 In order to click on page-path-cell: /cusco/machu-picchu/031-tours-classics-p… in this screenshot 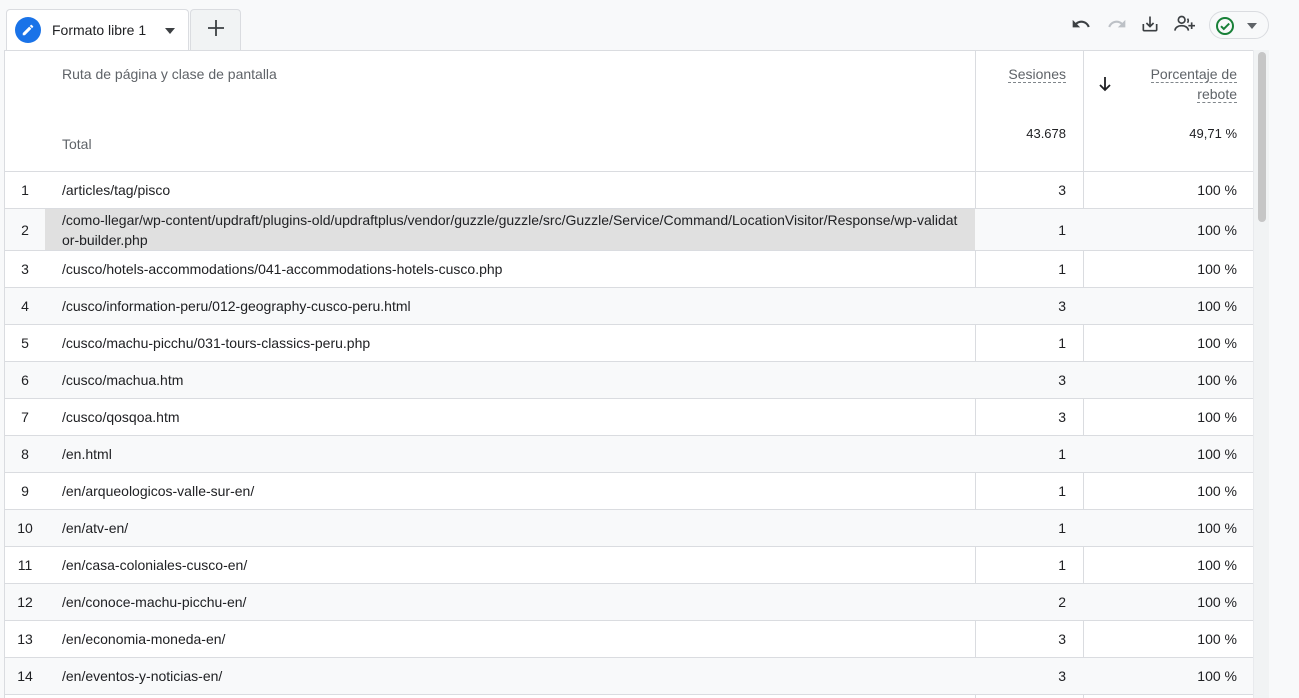, I will do `click(510, 343)`.